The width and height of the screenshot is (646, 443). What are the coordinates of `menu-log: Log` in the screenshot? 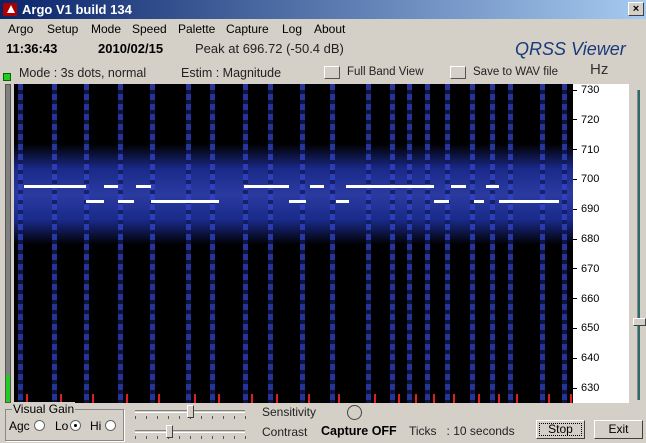 It's located at (292, 29).